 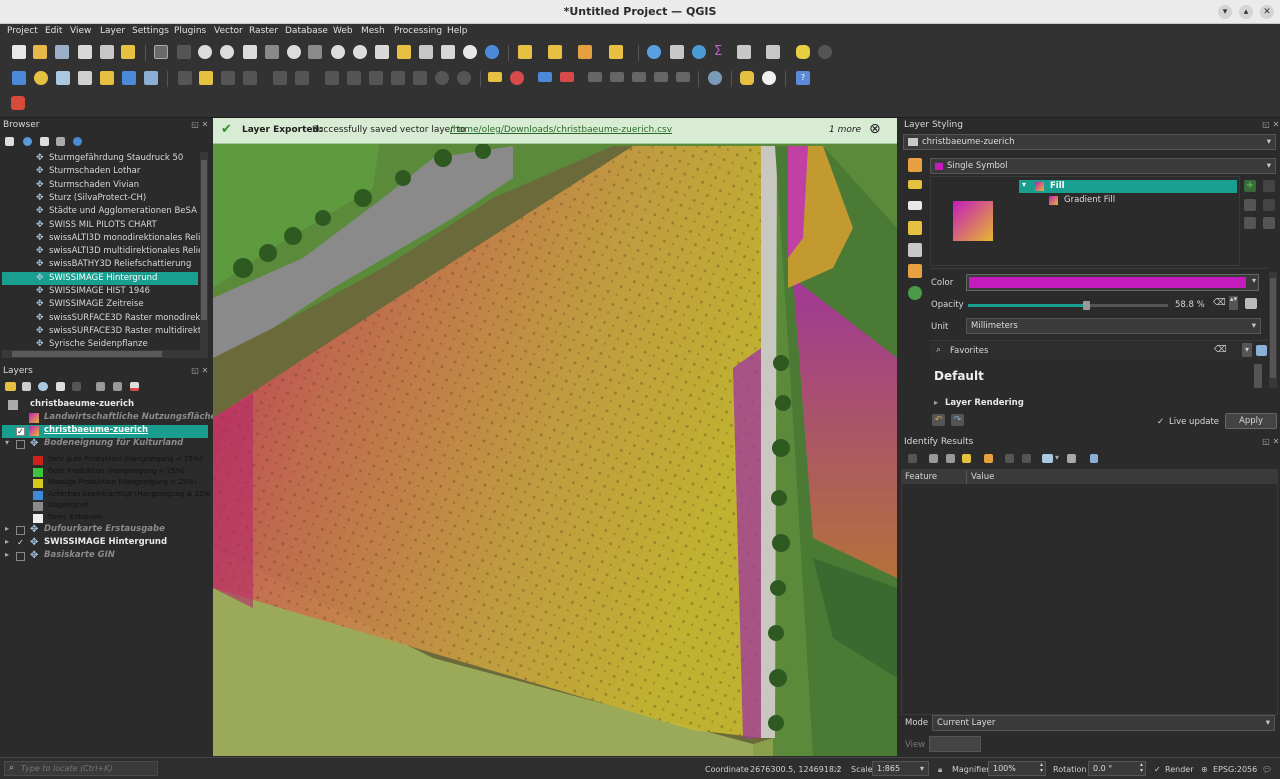 I want to click on scale-selector: 1:865, so click(x=900, y=768).